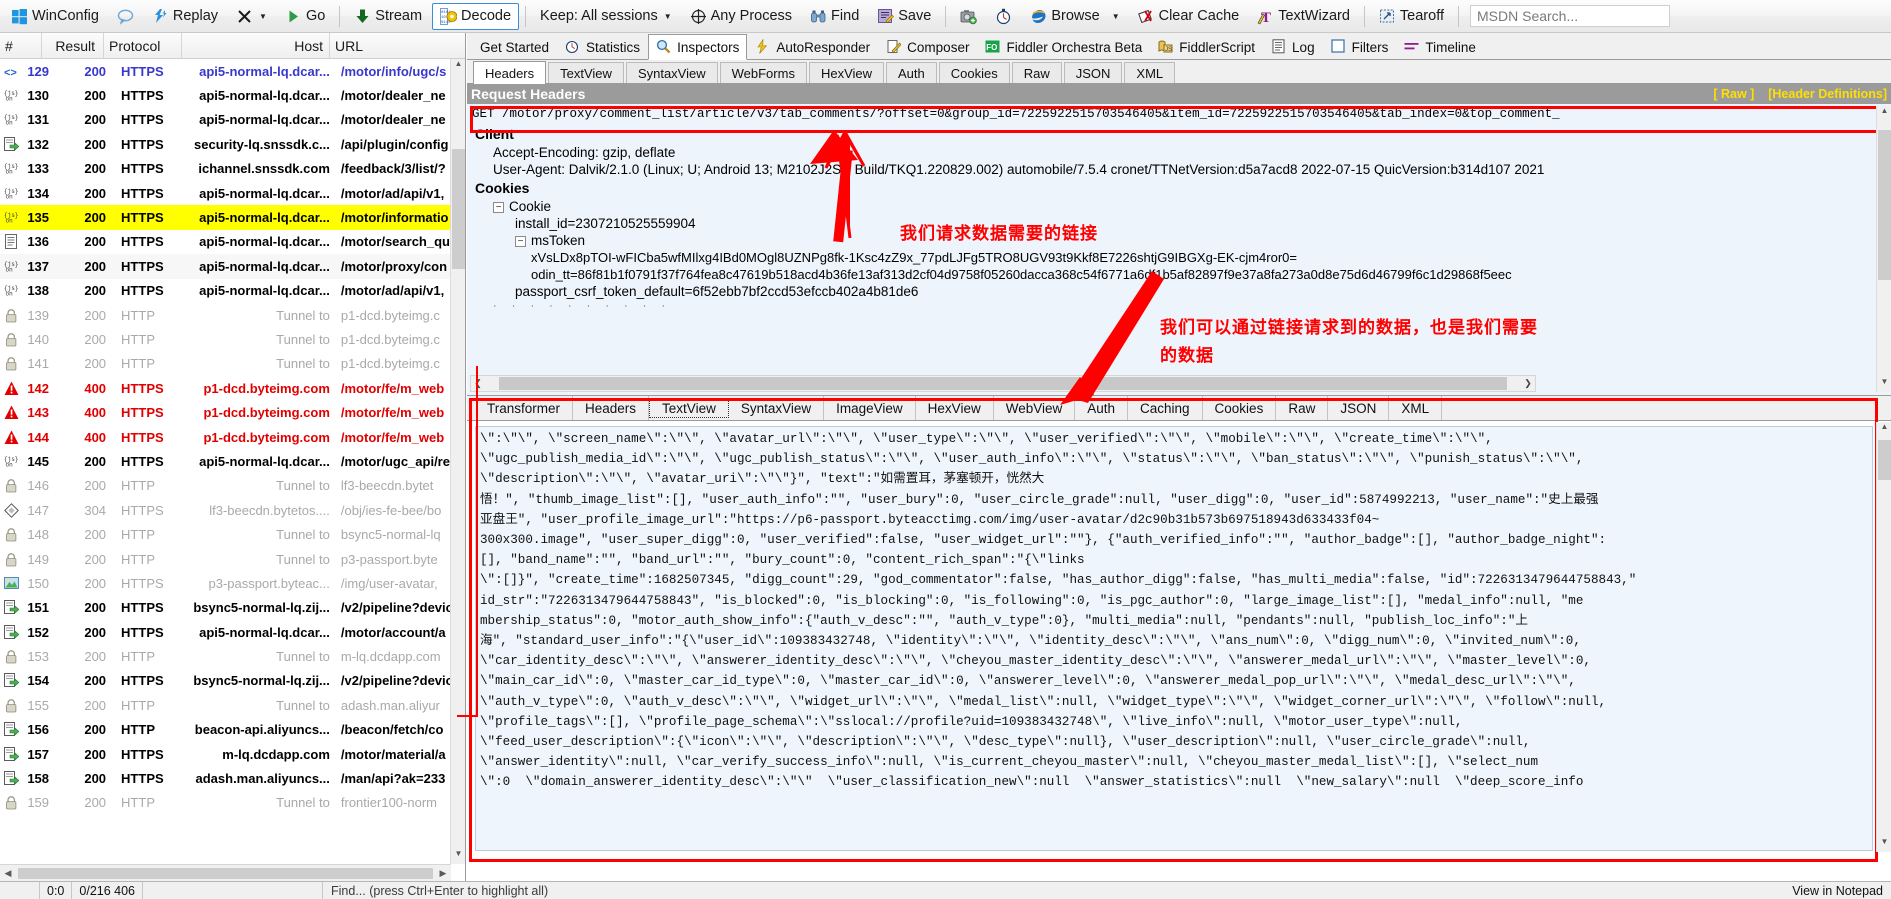  I want to click on request-tab-hexview: HexView, so click(846, 72).